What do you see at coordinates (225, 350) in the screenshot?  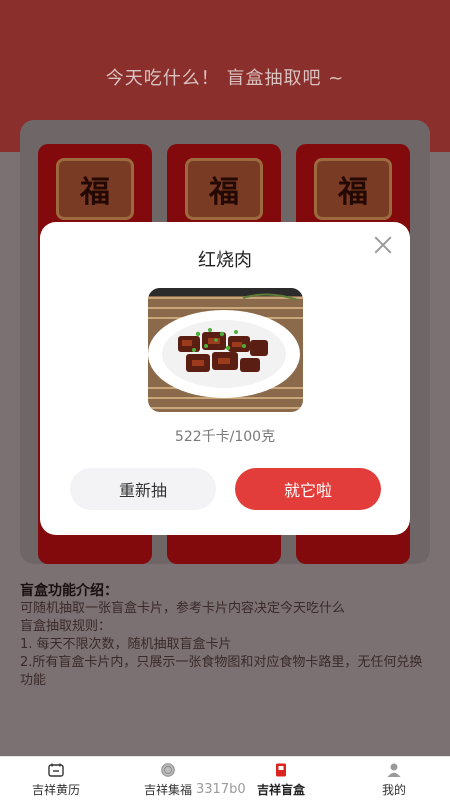 I see `dish-photo` at bounding box center [225, 350].